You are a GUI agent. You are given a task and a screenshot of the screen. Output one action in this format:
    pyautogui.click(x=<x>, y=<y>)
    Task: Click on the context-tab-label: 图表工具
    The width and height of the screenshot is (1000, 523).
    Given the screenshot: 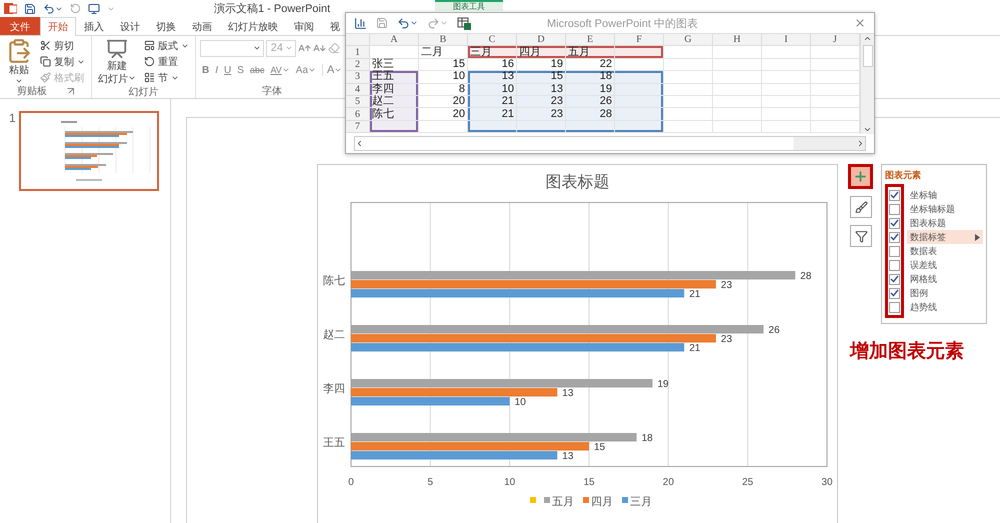 What is the action you would take?
    pyautogui.click(x=469, y=5)
    